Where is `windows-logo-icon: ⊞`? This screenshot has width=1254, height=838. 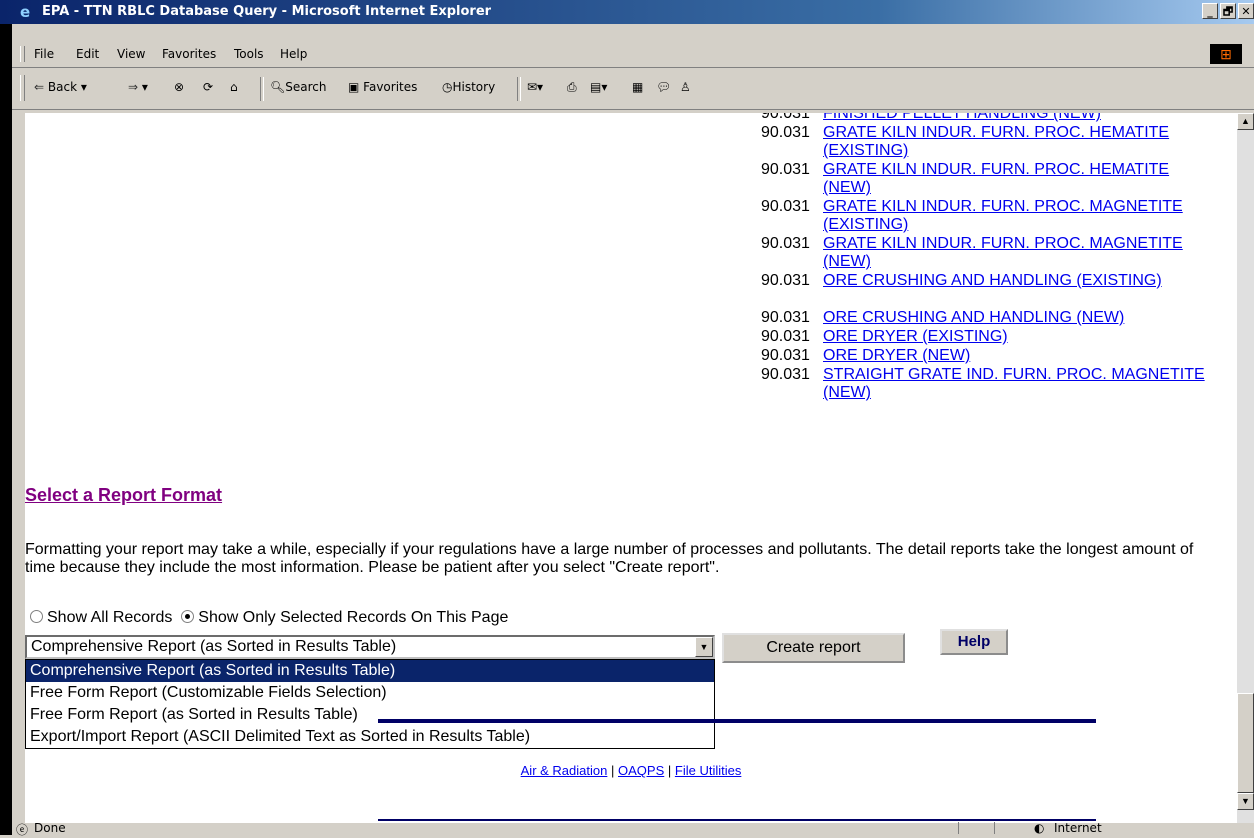
windows-logo-icon: ⊞ is located at coordinates (1226, 54).